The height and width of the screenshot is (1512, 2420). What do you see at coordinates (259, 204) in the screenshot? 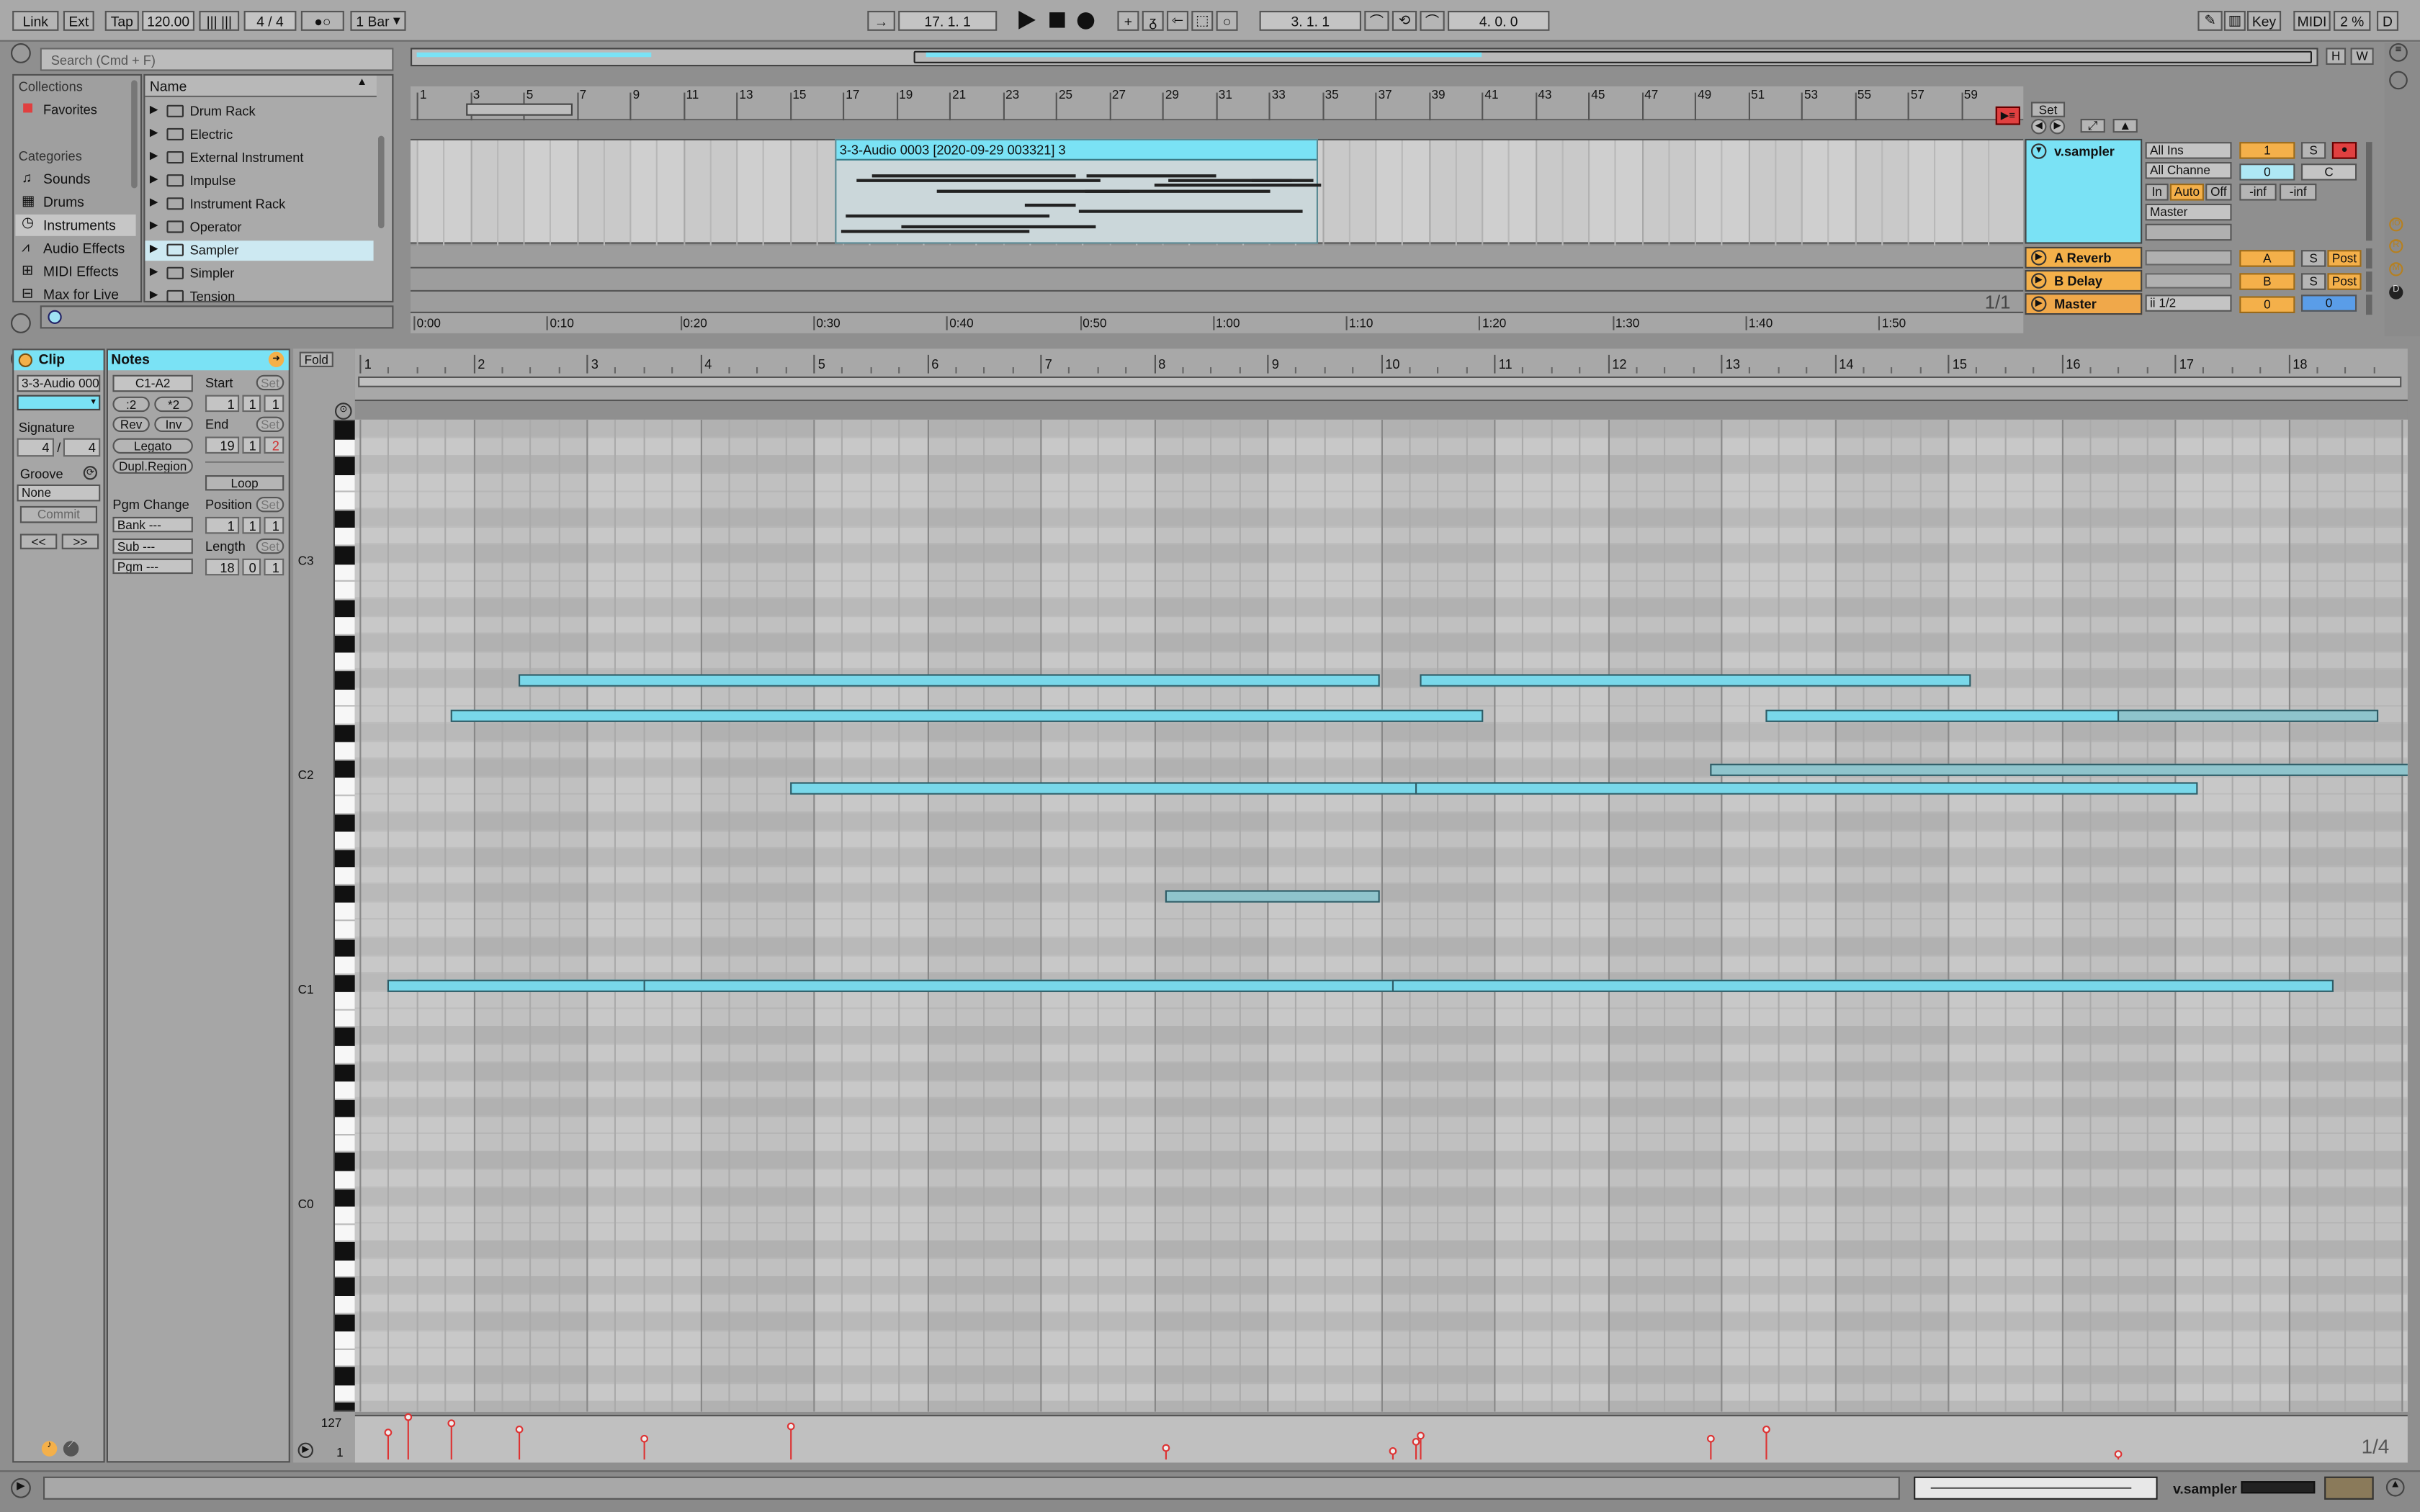
I see `browser-item: ▶ Instrument Rack` at bounding box center [259, 204].